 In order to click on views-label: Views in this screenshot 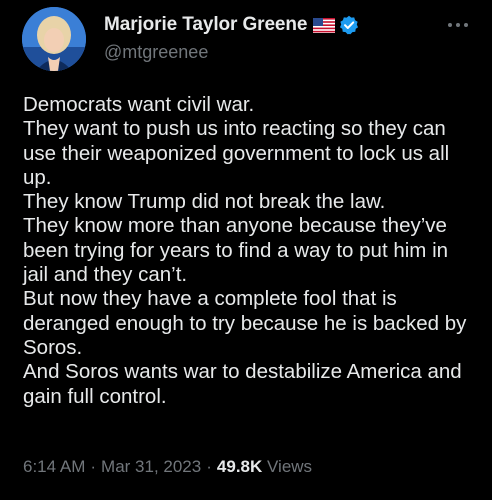, I will do `click(290, 466)`.